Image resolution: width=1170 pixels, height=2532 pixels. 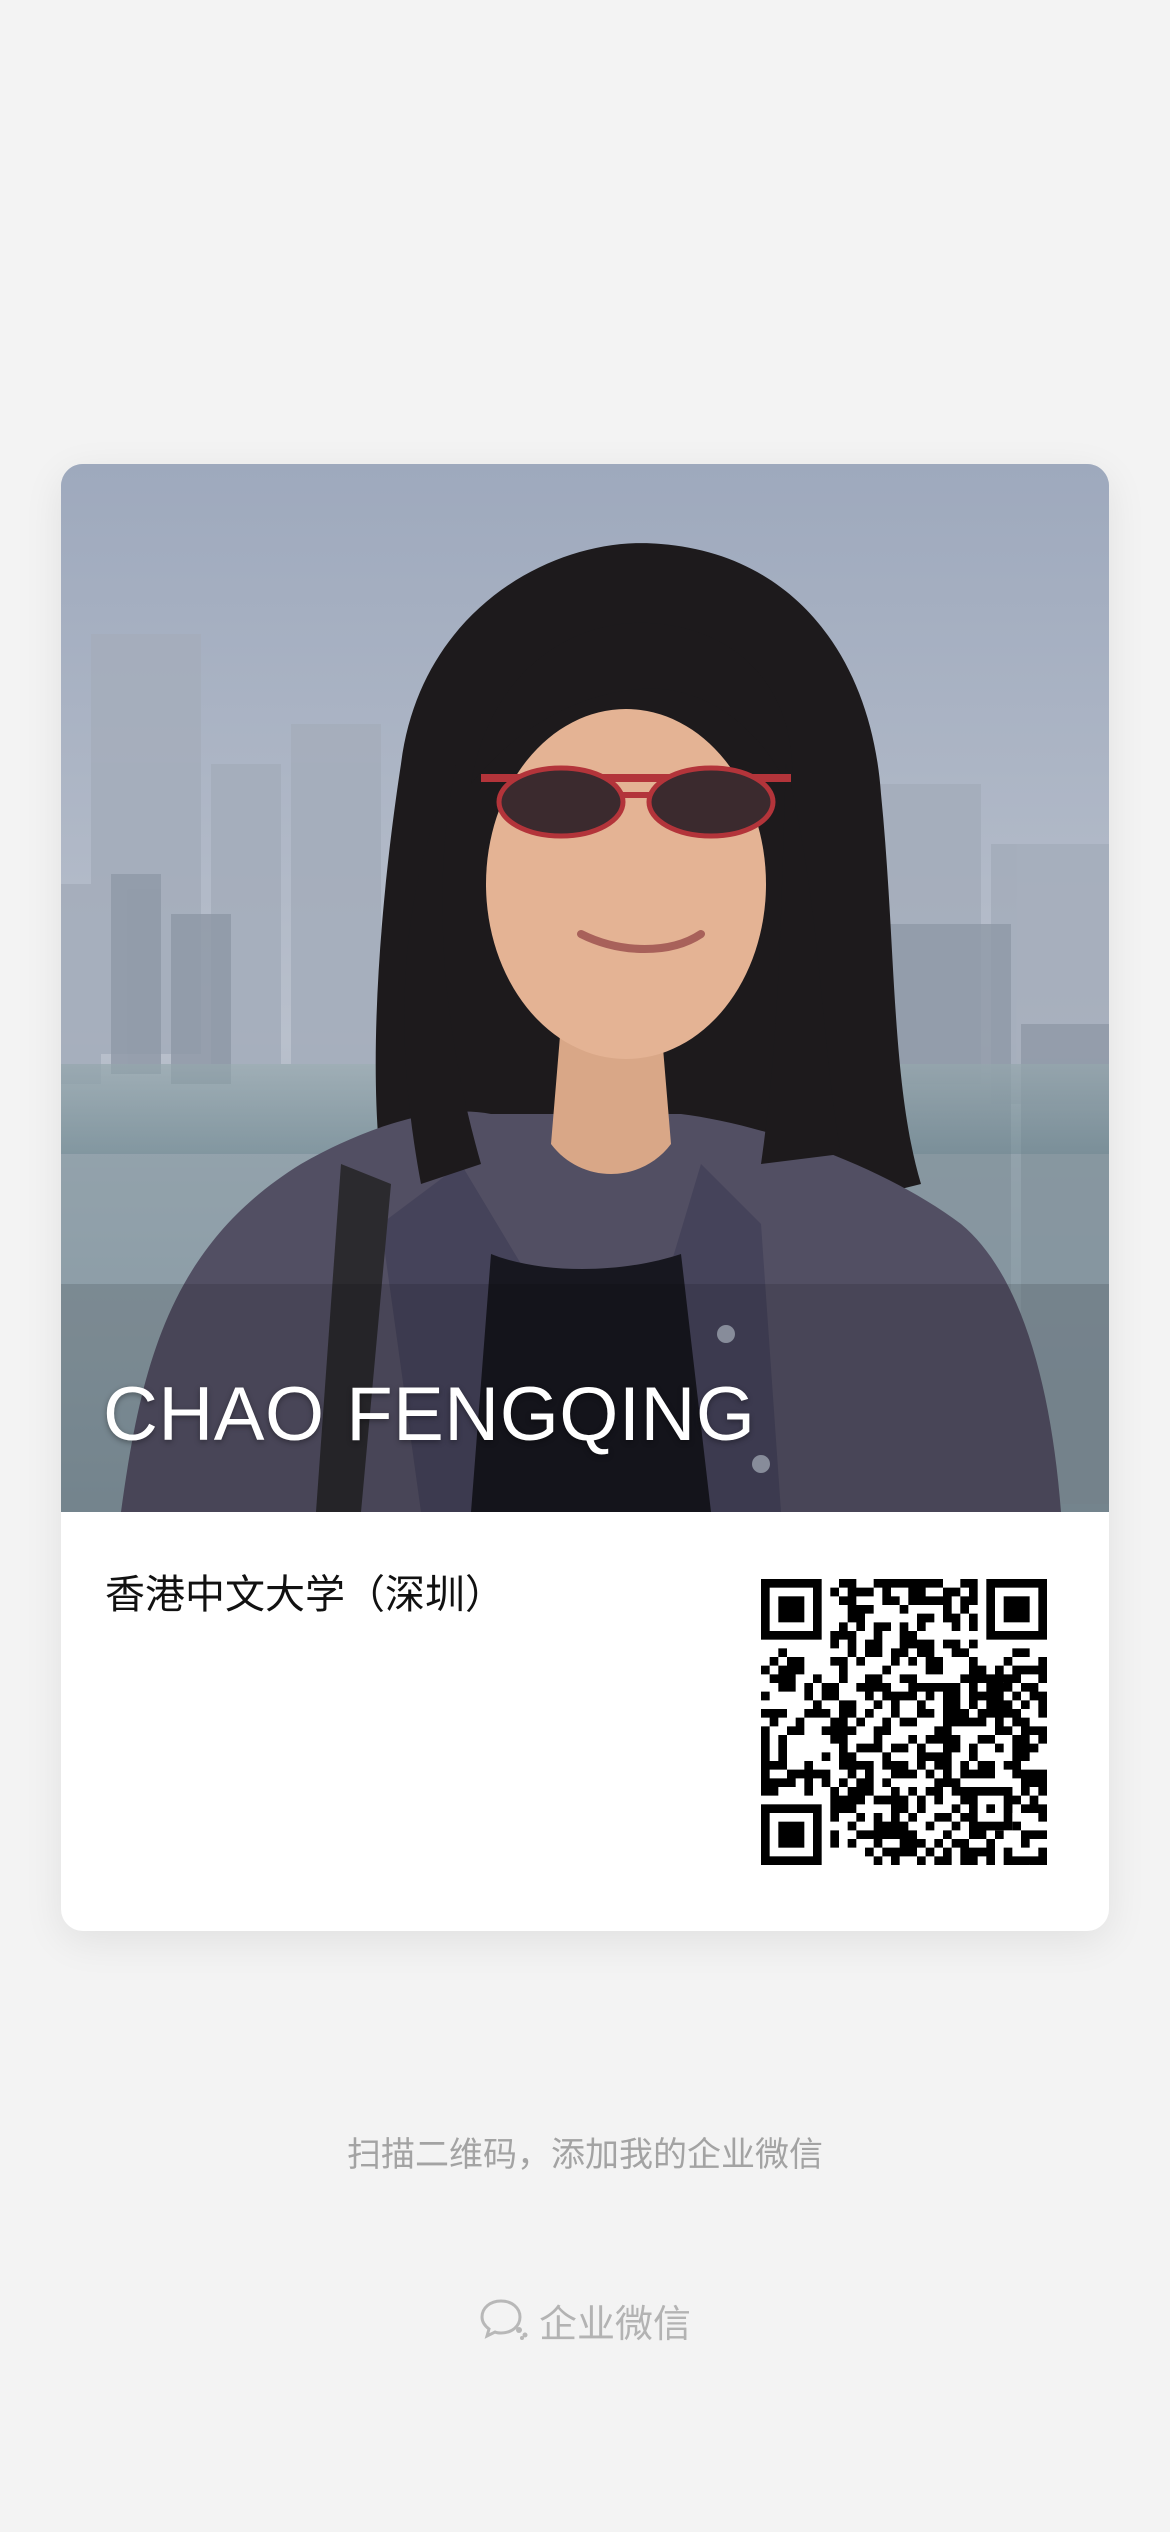 I want to click on scan-hint-text: 扫描二维码，添加我的企业微信, so click(x=585, y=2155).